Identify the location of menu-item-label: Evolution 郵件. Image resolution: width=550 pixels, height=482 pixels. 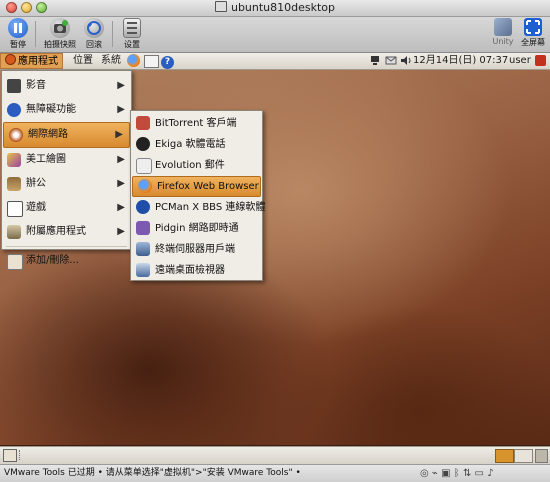
(190, 165).